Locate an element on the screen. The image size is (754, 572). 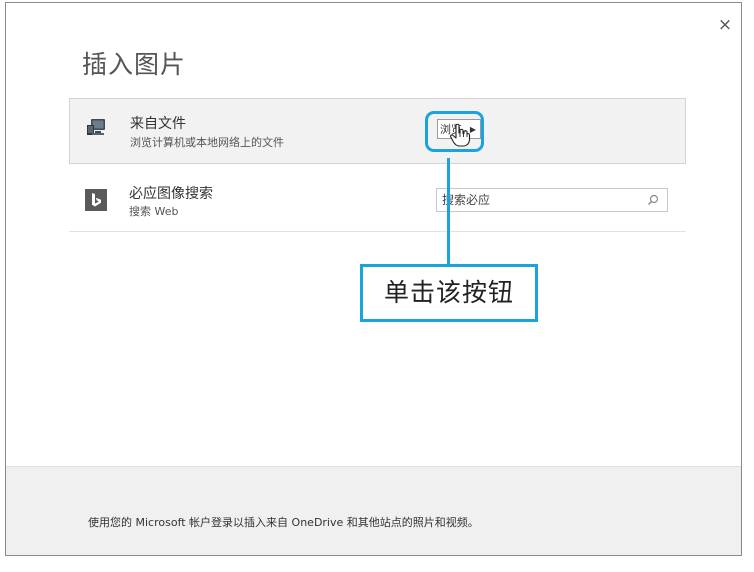
browse-button: 浏览 ▶ is located at coordinates (459, 129).